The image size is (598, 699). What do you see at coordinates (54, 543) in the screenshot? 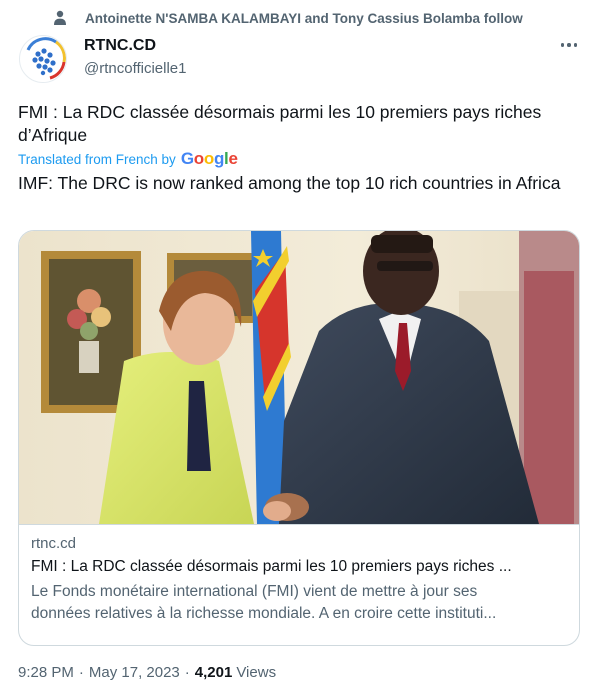
I see `card-domain: rtnc.cd` at bounding box center [54, 543].